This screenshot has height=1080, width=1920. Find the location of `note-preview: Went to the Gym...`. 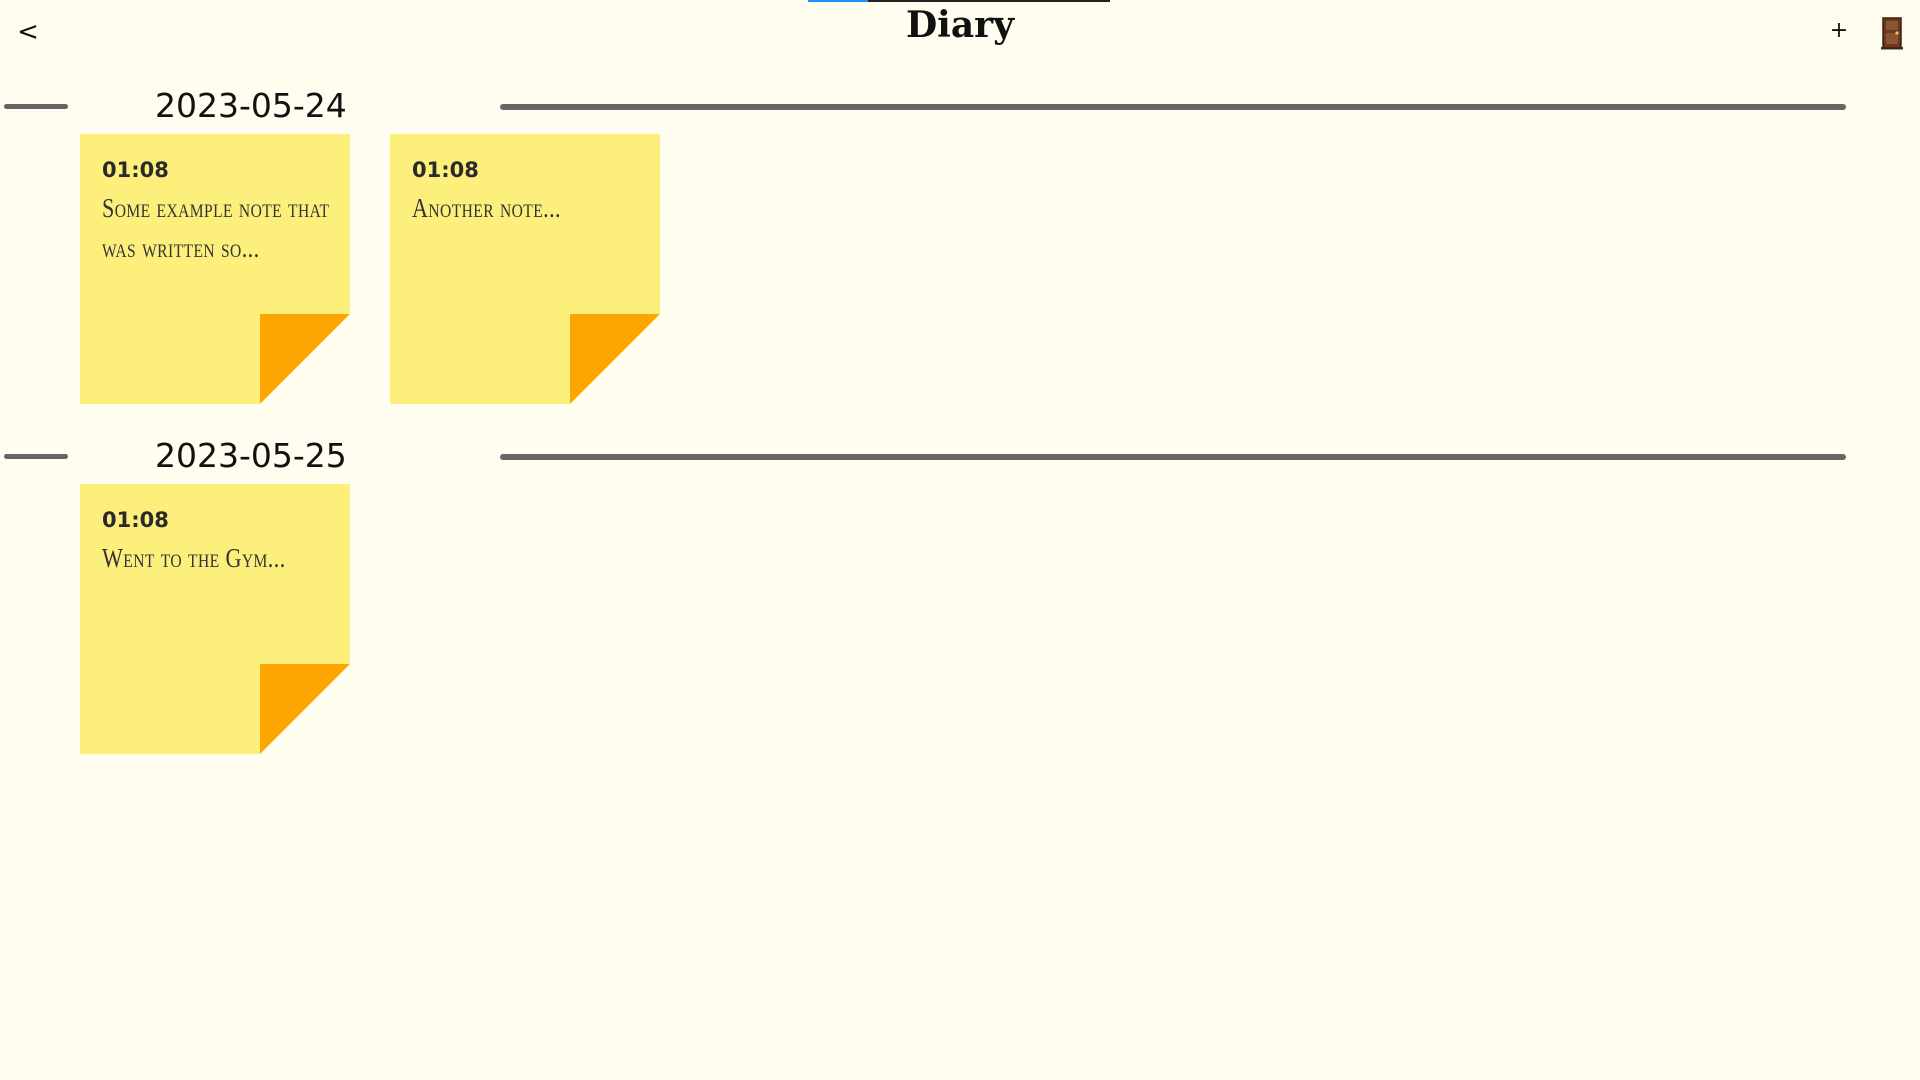

note-preview: Went to the Gym... is located at coordinates (194, 558).